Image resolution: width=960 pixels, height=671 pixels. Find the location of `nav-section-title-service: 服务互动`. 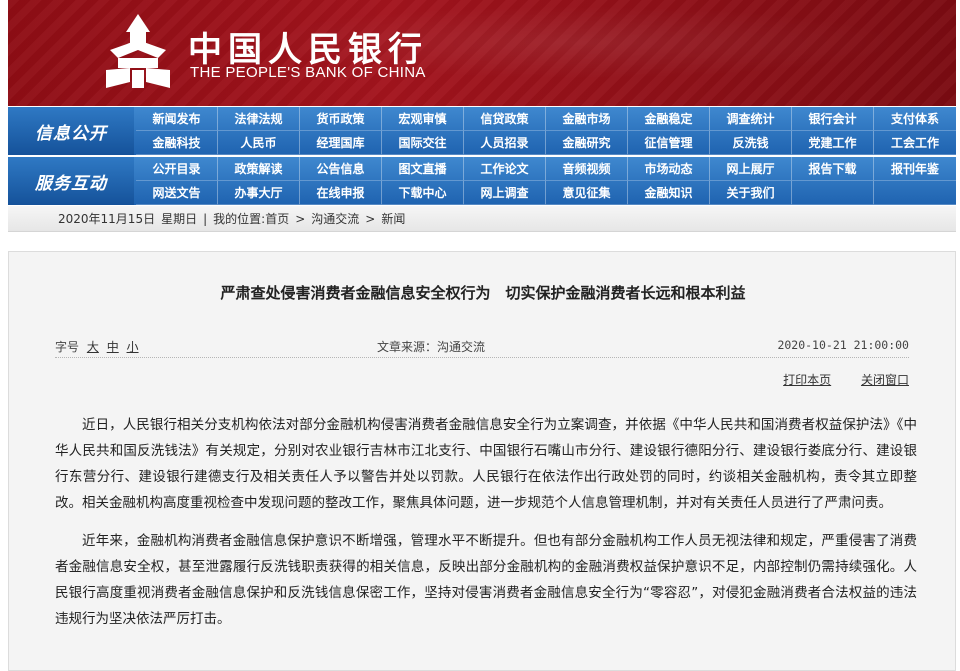

nav-section-title-service: 服务互动 is located at coordinates (71, 181).